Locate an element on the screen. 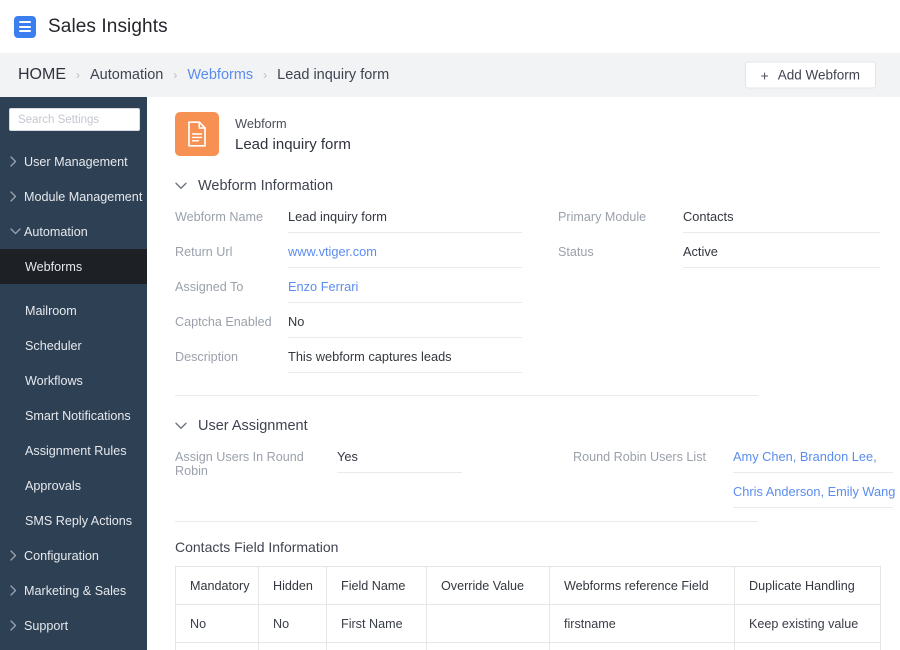 This screenshot has width=900, height=650. sidebar-item-label: Assignment Rules is located at coordinates (76, 450).